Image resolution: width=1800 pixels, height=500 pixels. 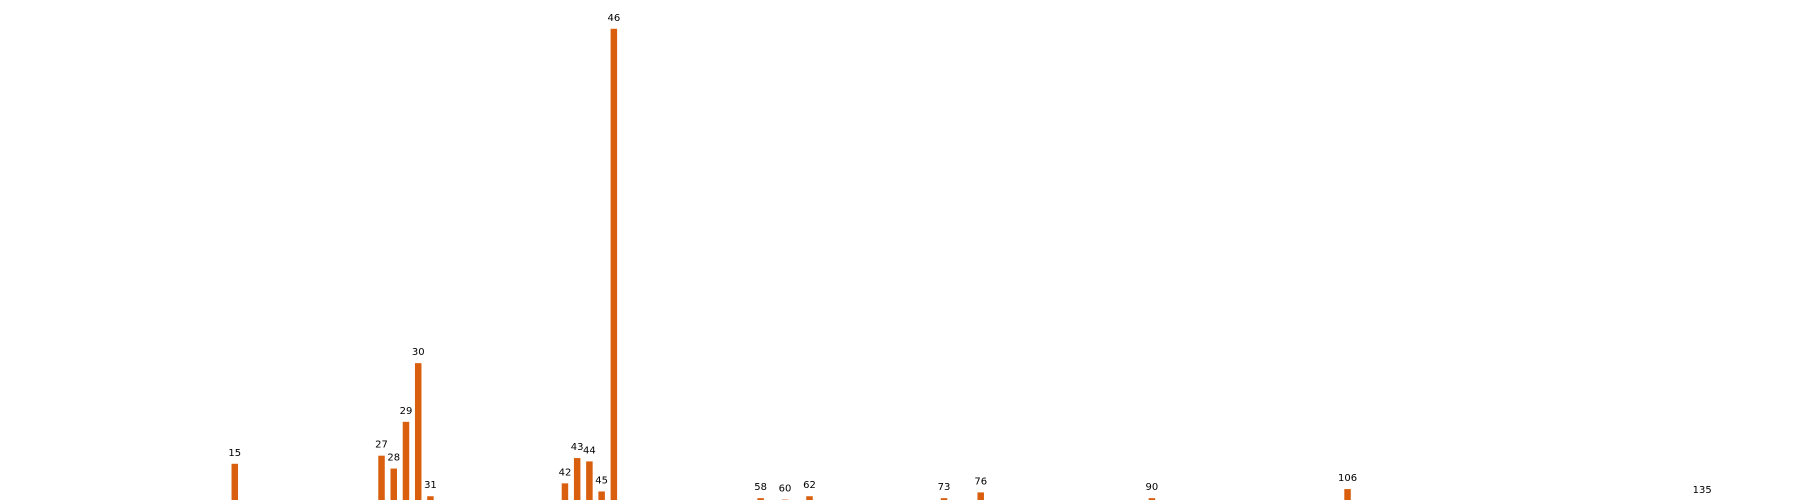 What do you see at coordinates (944, 487) in the screenshot?
I see `bar-label-73: 73` at bounding box center [944, 487].